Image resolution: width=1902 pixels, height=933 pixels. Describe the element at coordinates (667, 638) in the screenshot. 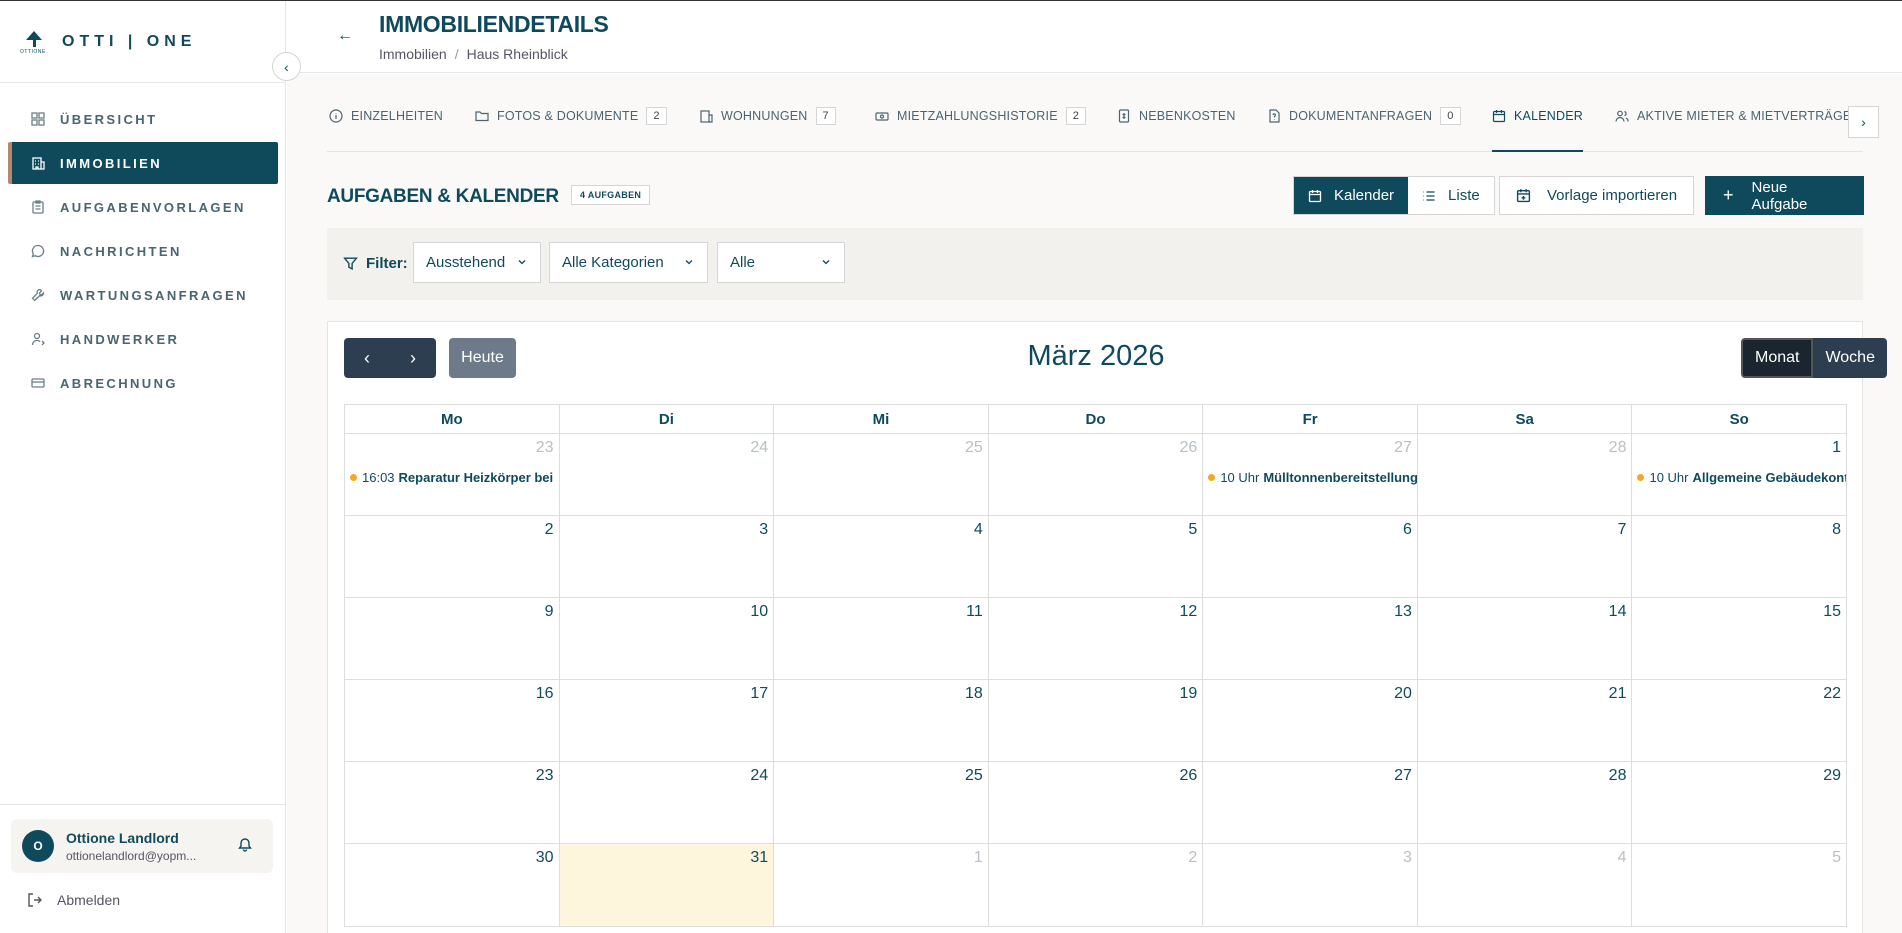

I see `calendar-day: 10` at that location.